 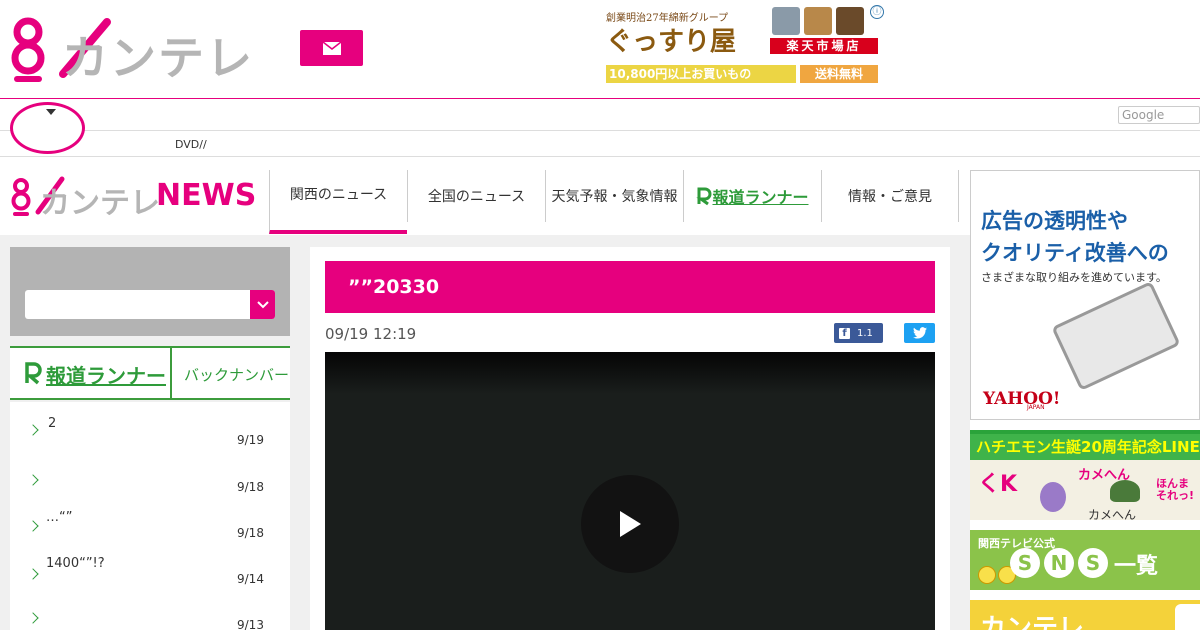 I want to click on nav-hodo-runner: 報道ランナー, so click(x=752, y=196).